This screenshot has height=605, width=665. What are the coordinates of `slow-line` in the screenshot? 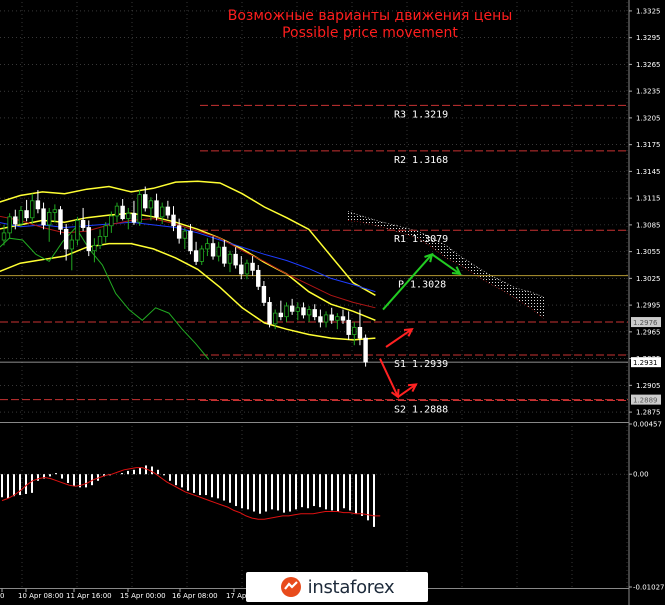 It's located at (188, 262).